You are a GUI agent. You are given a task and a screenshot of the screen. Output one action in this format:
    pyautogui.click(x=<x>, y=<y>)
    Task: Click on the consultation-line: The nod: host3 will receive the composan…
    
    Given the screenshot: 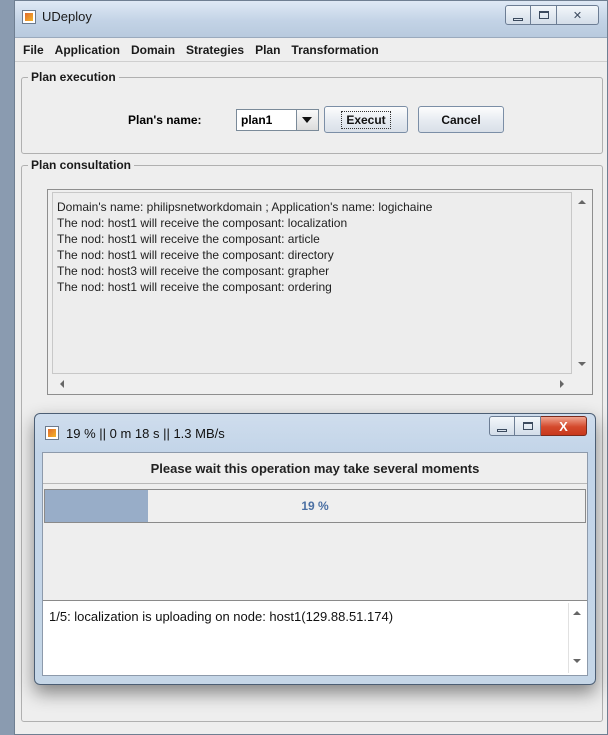 What is the action you would take?
    pyautogui.click(x=193, y=271)
    